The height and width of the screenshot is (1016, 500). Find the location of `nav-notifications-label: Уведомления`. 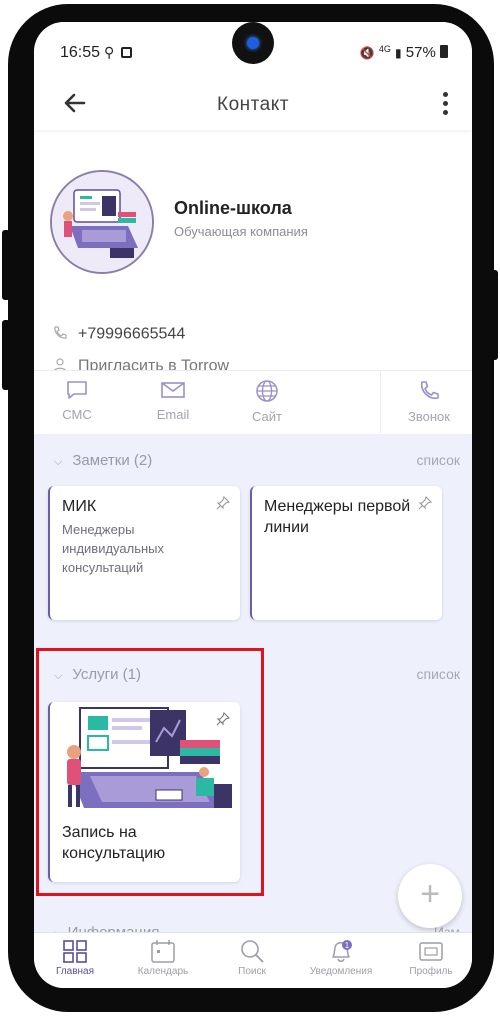

nav-notifications-label: Уведомления is located at coordinates (341, 971).